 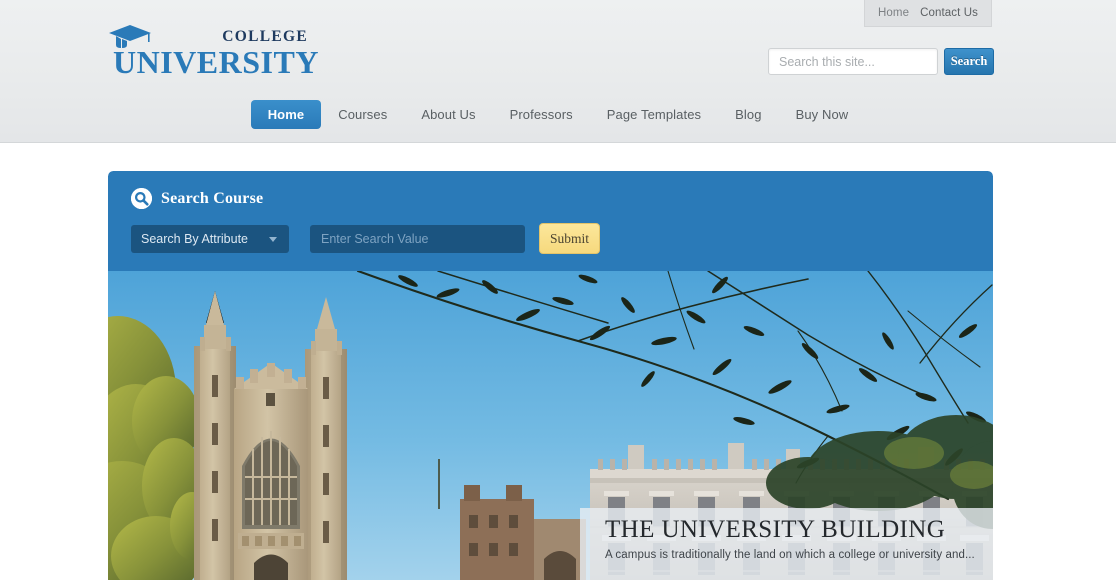 What do you see at coordinates (216, 62) in the screenshot?
I see `logo-university-text: UNIVERSITY` at bounding box center [216, 62].